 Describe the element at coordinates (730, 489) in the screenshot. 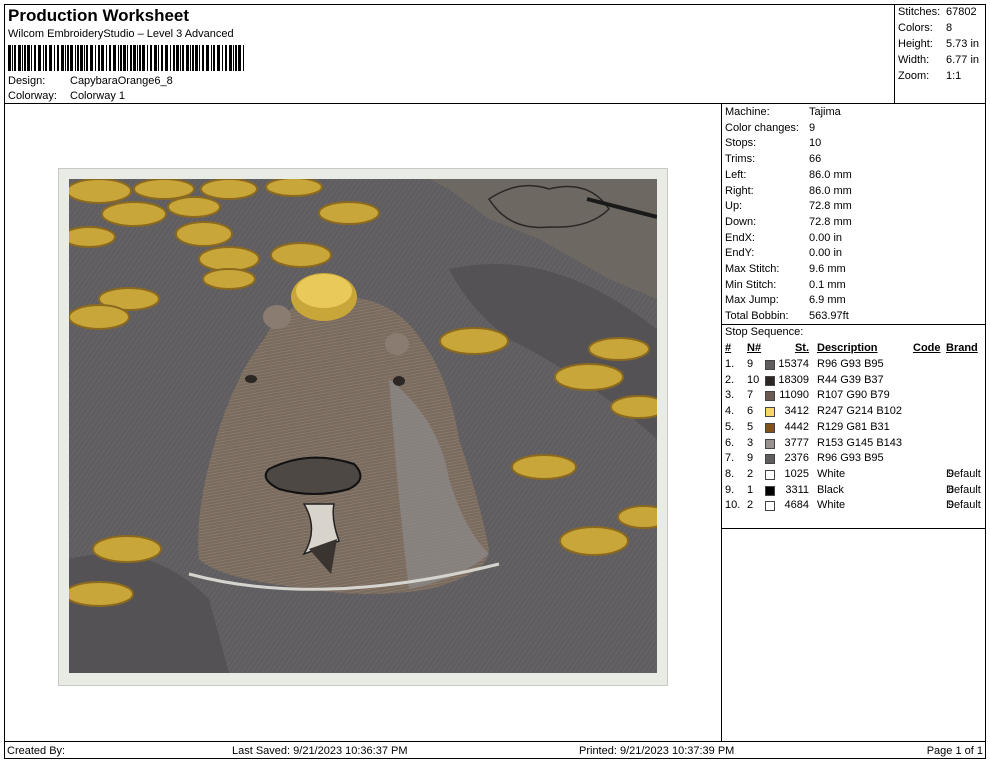

I see `stop-num: 9.` at that location.